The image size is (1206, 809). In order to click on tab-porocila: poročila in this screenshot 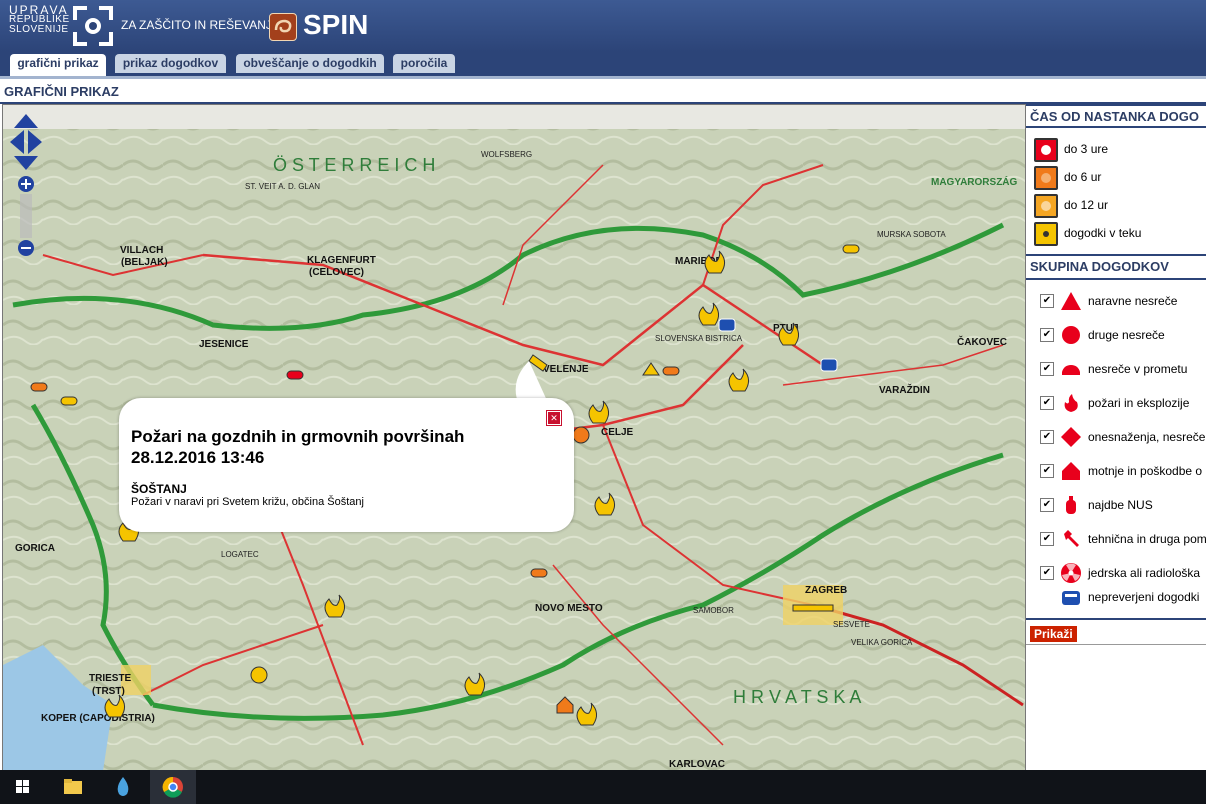, I will do `click(424, 63)`.